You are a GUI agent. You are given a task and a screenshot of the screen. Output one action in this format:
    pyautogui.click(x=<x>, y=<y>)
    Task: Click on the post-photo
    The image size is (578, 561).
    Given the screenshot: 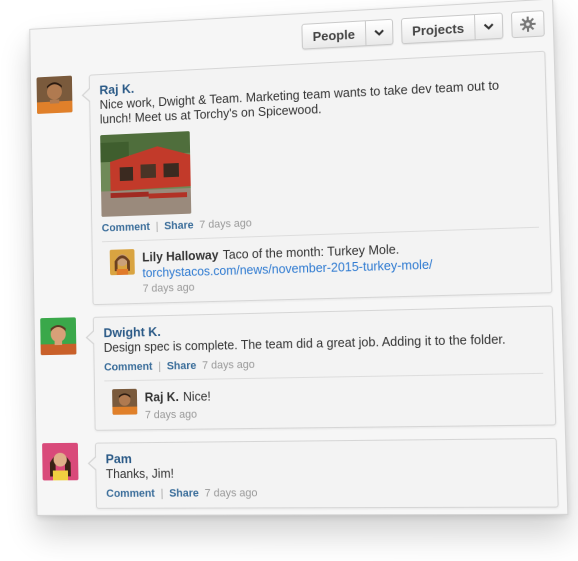 What is the action you would take?
    pyautogui.click(x=146, y=174)
    